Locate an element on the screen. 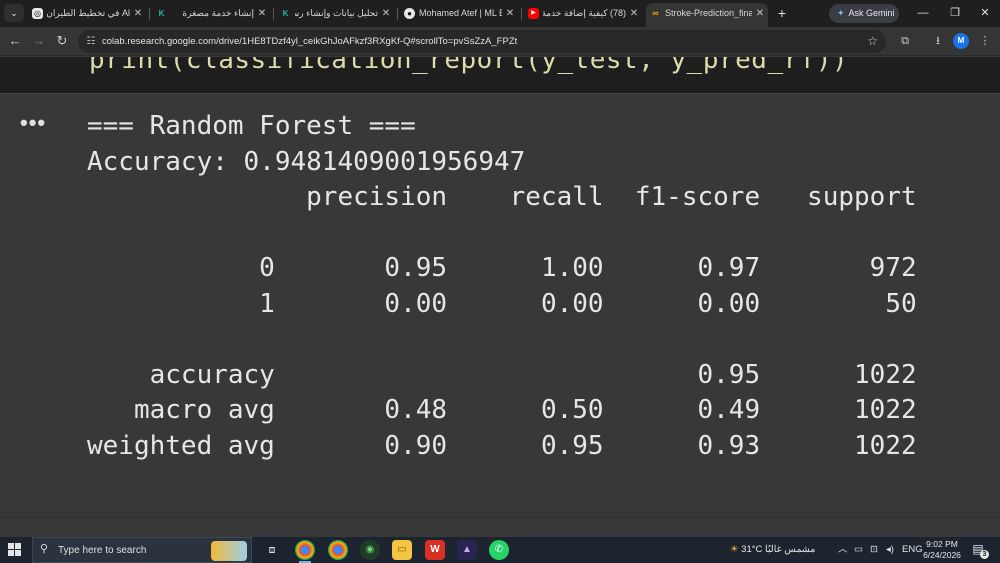 Image resolution: width=1000 pixels, height=563 pixels. tab-3: ● Mohamed Atef | ML E ✕ is located at coordinates (459, 13).